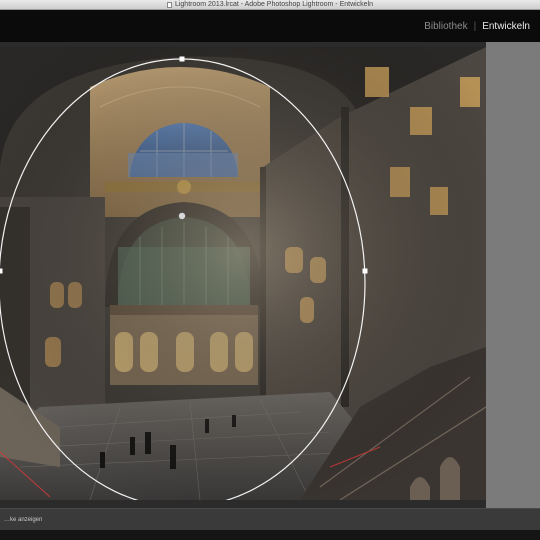 The image size is (540, 540). I want to click on right-side-panel, so click(513, 275).